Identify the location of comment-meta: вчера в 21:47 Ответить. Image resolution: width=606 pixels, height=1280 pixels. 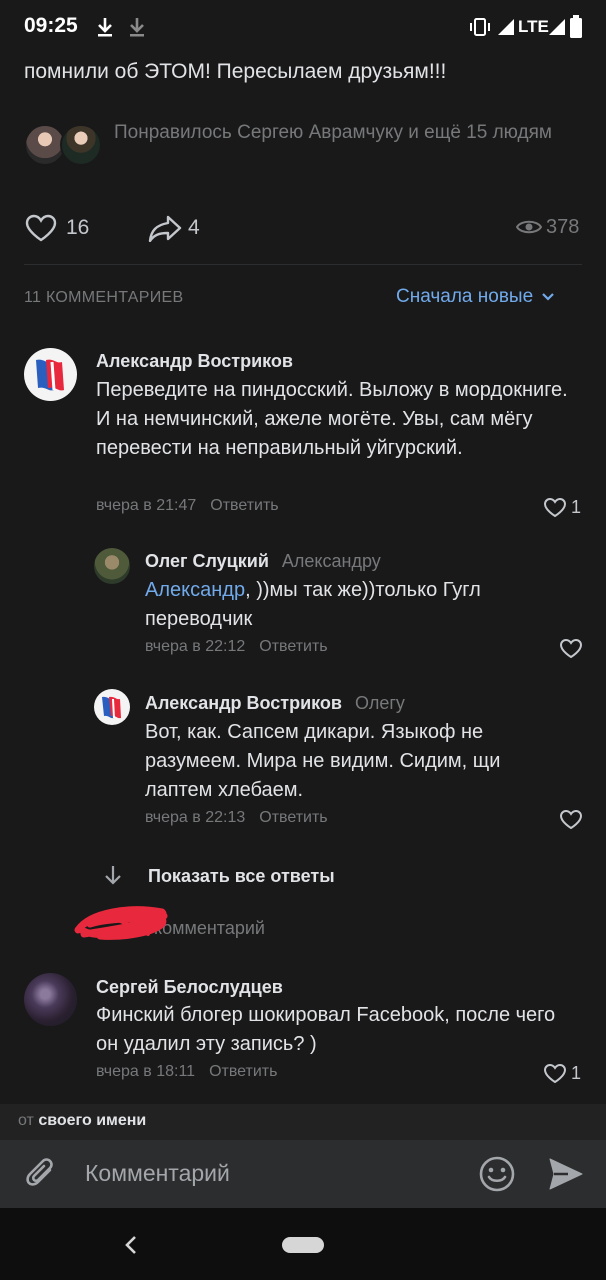
(187, 506).